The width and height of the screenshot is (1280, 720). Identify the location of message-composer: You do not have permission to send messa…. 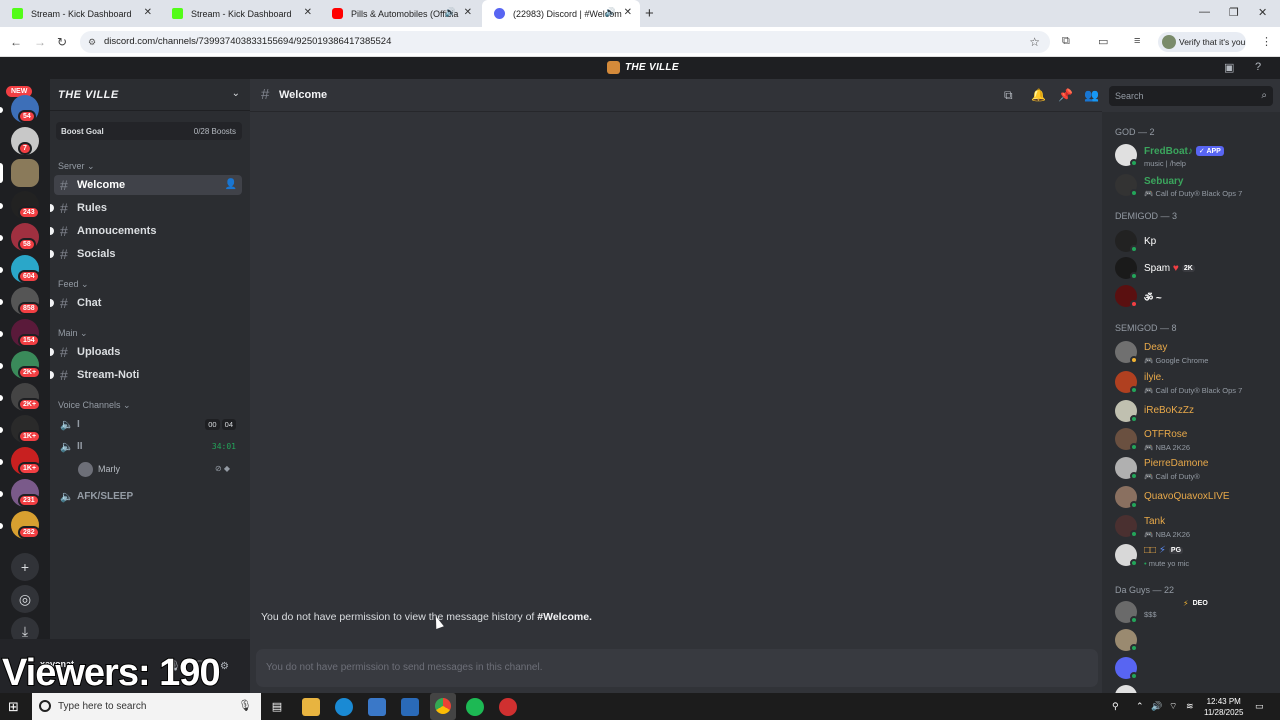
(677, 668).